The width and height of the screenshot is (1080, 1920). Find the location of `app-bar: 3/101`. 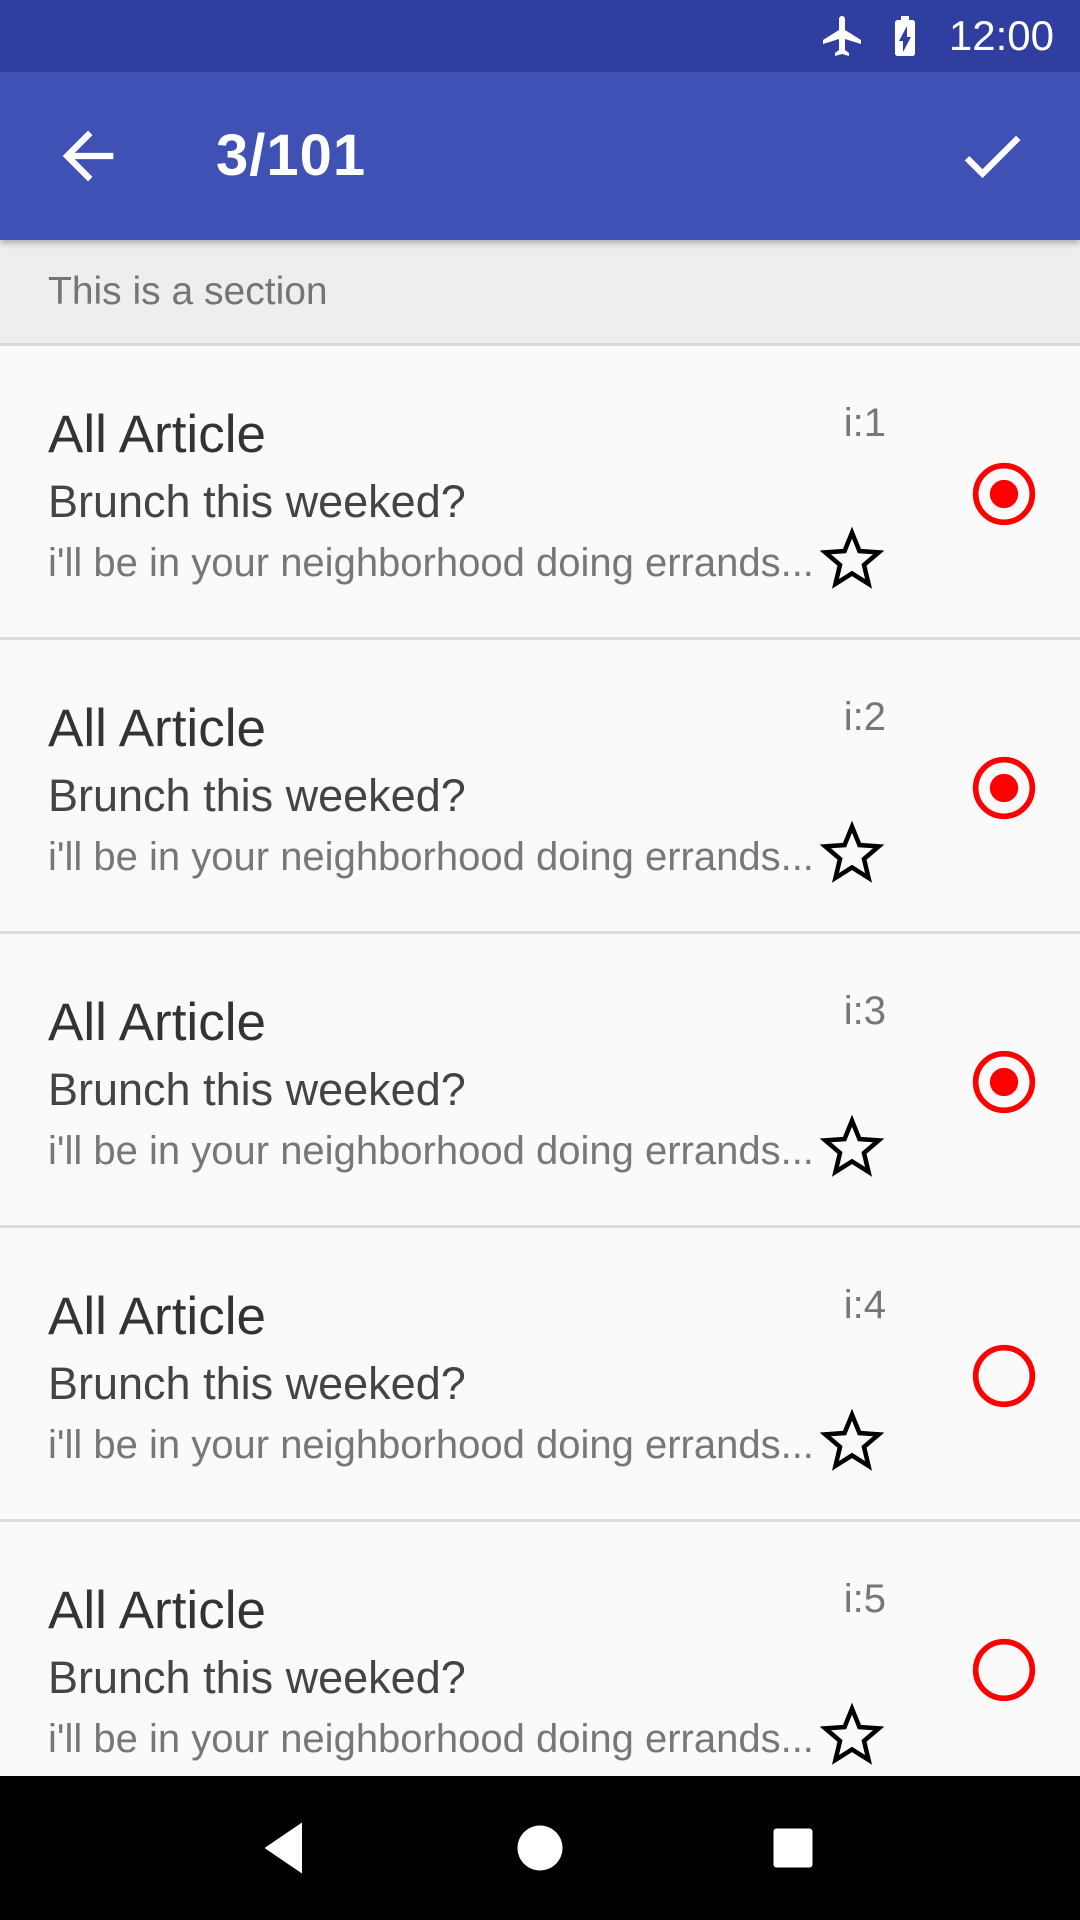

app-bar: 3/101 is located at coordinates (540, 156).